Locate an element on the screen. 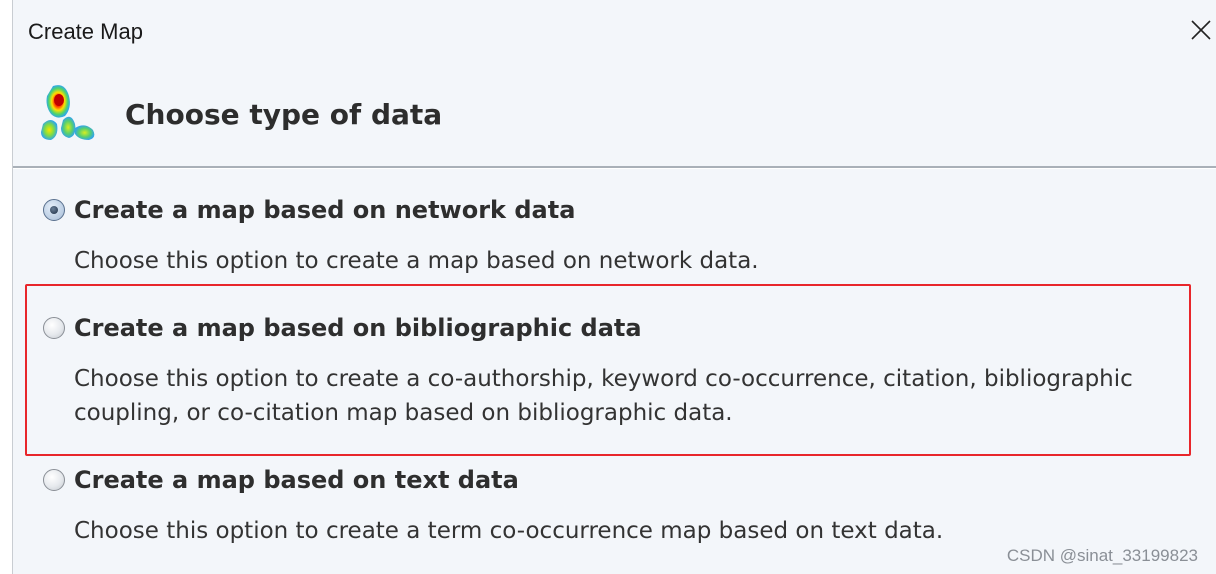 The height and width of the screenshot is (574, 1216). radio-text-data is located at coordinates (54, 480).